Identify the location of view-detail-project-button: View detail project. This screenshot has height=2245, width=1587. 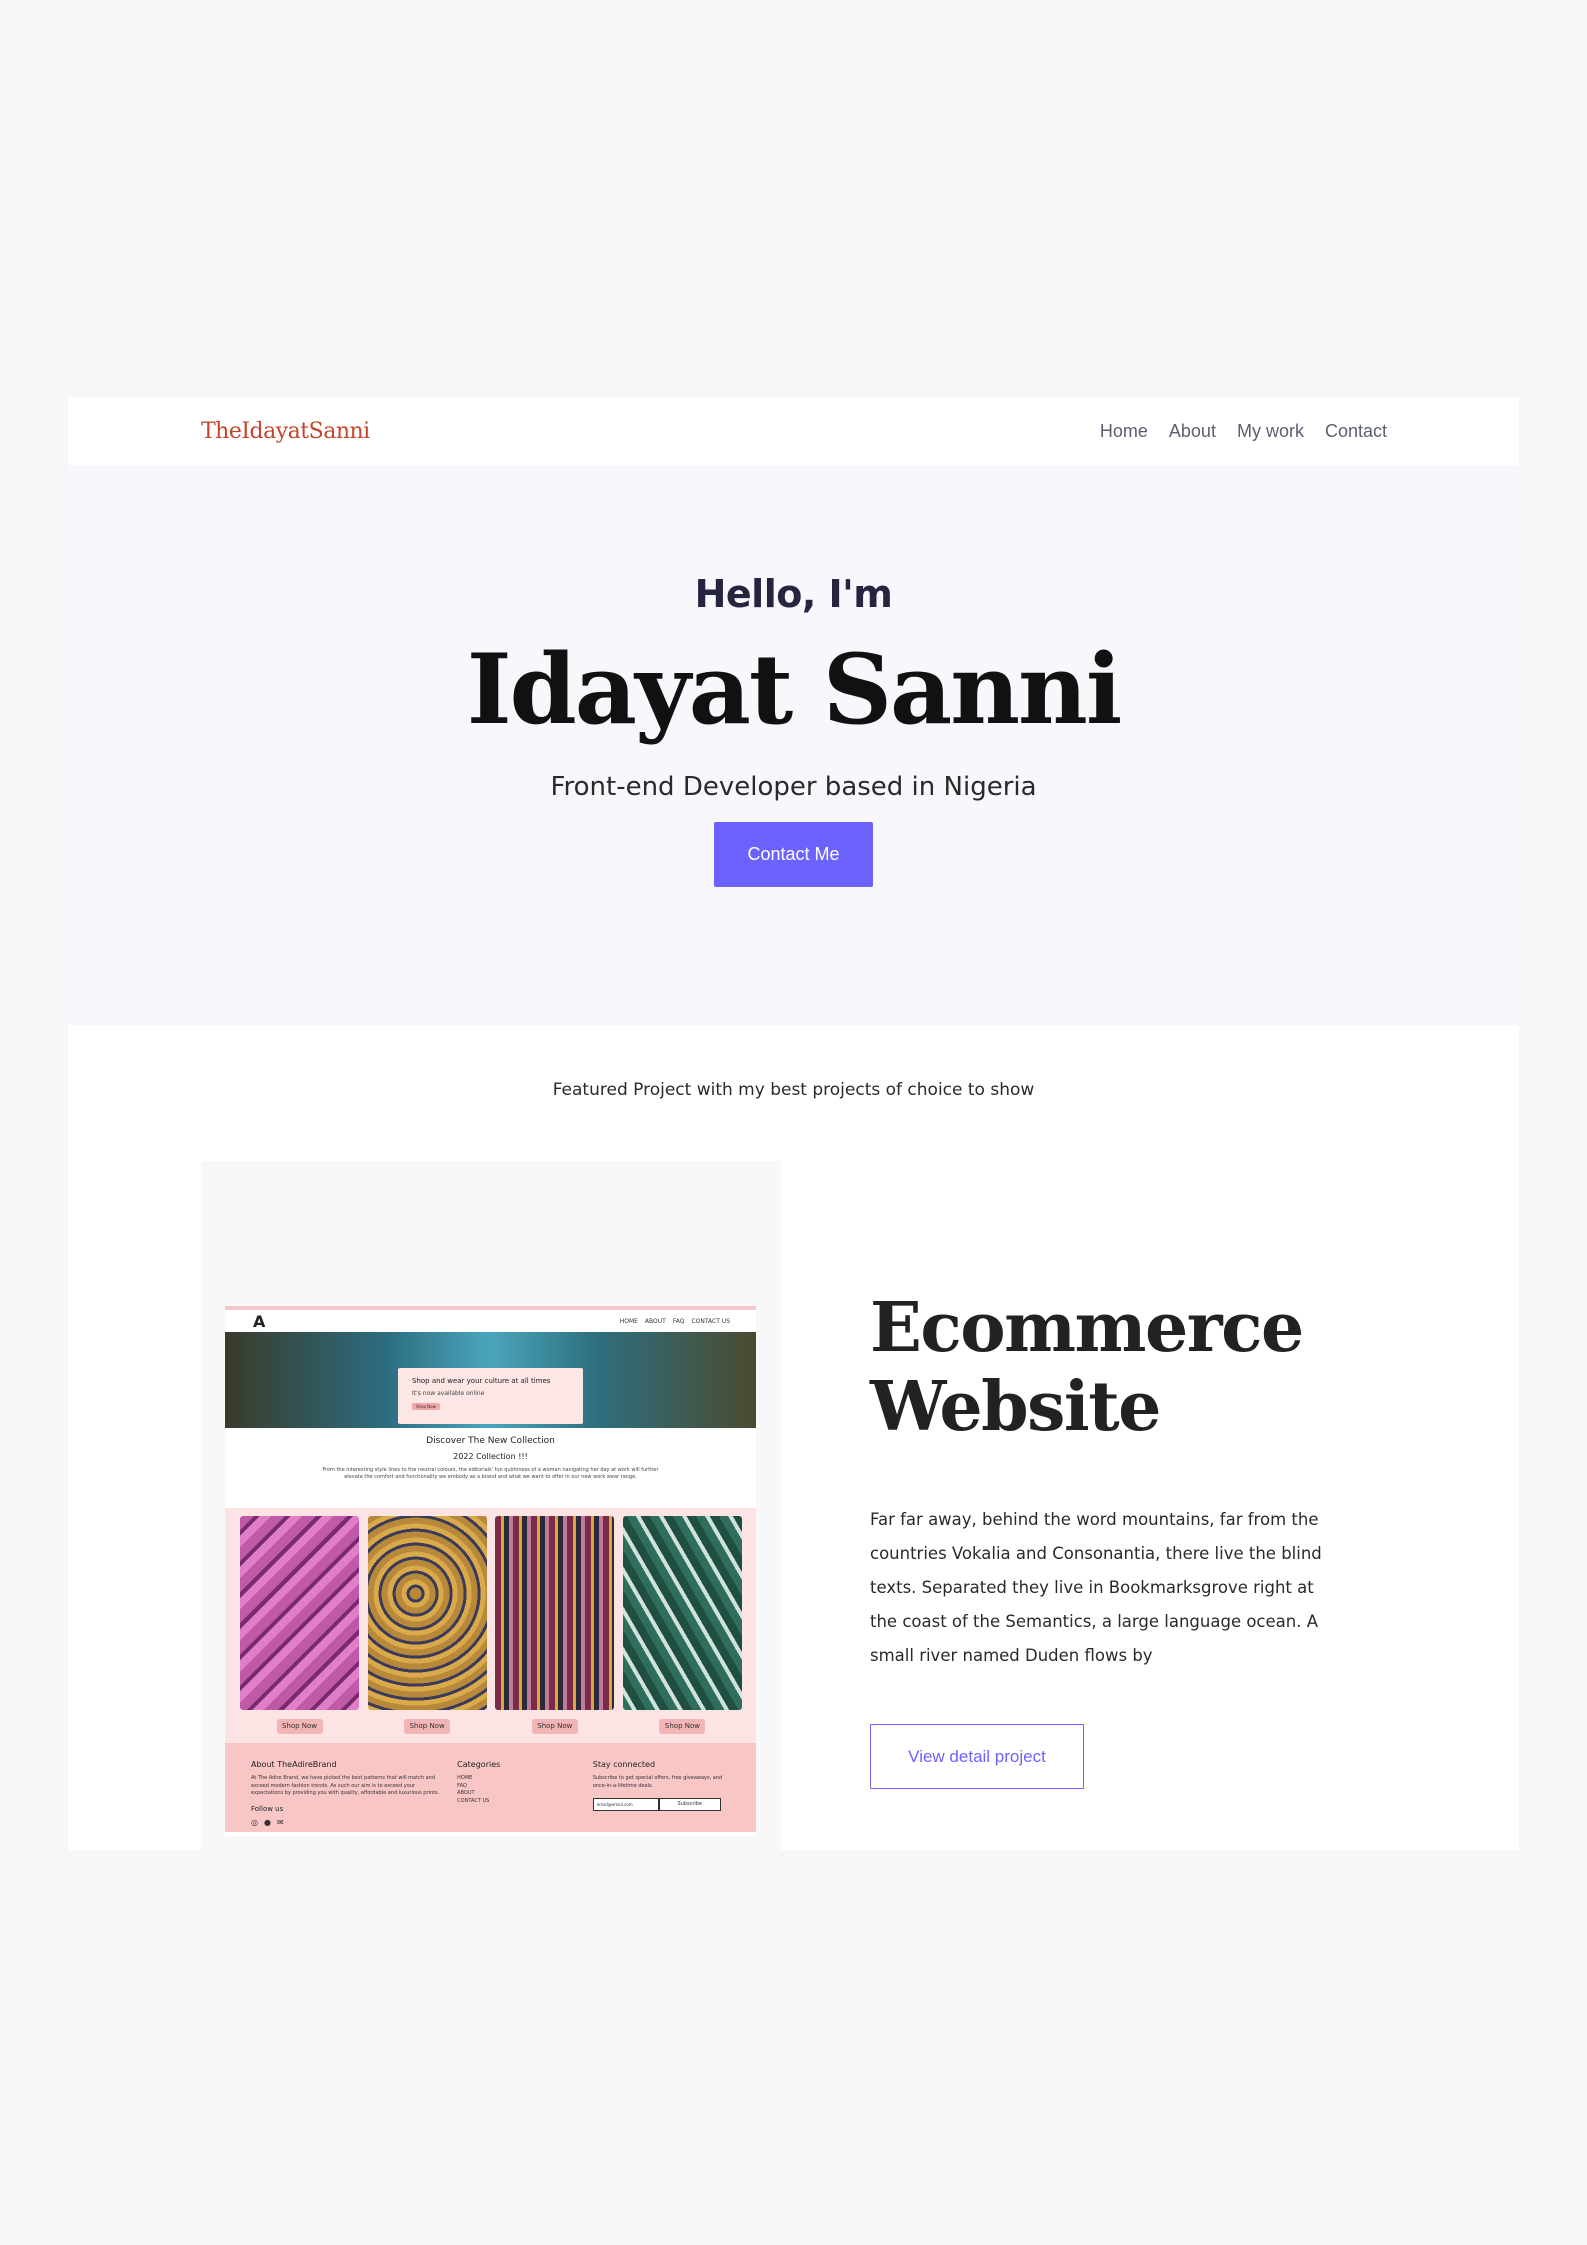
(977, 1756).